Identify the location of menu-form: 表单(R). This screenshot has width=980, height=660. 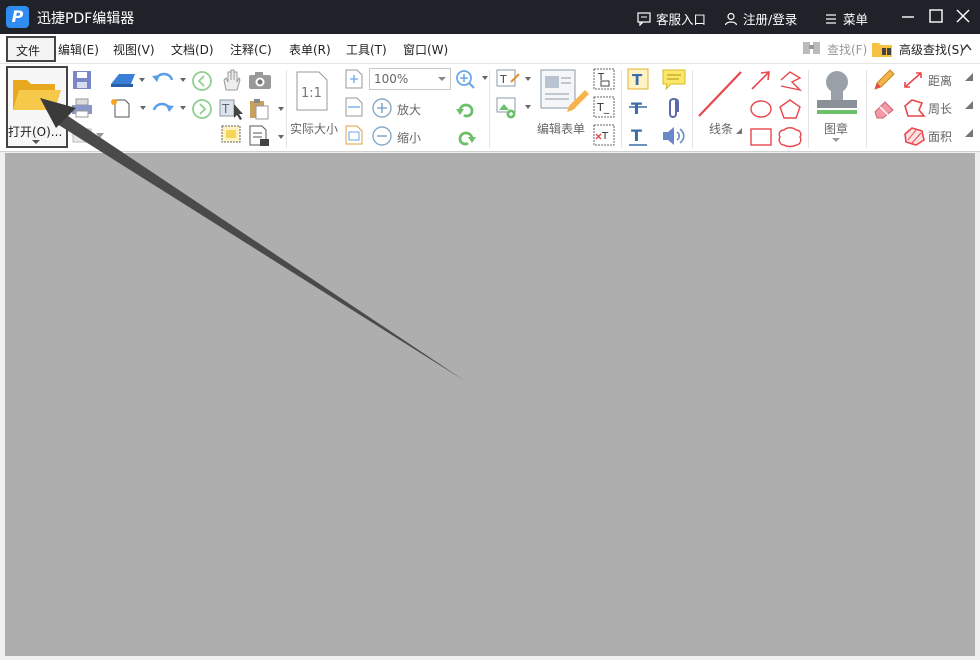
(310, 49).